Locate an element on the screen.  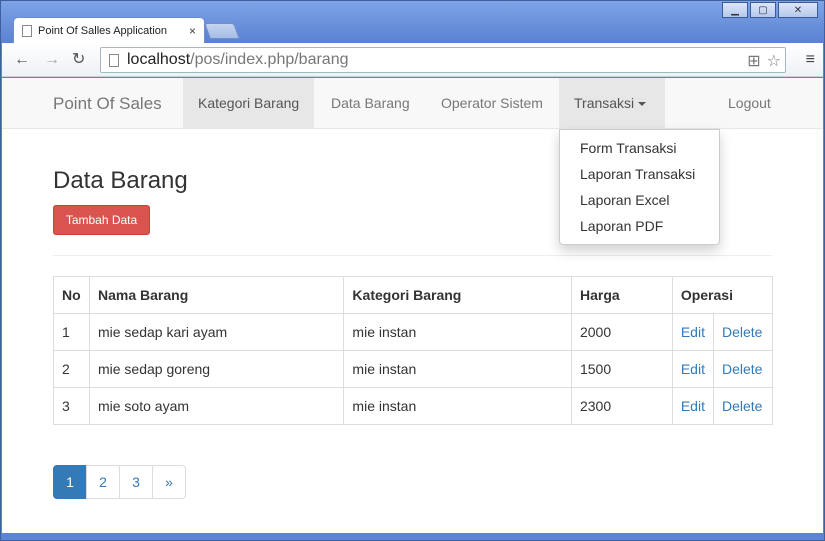
url-host: localhost is located at coordinates (159, 59).